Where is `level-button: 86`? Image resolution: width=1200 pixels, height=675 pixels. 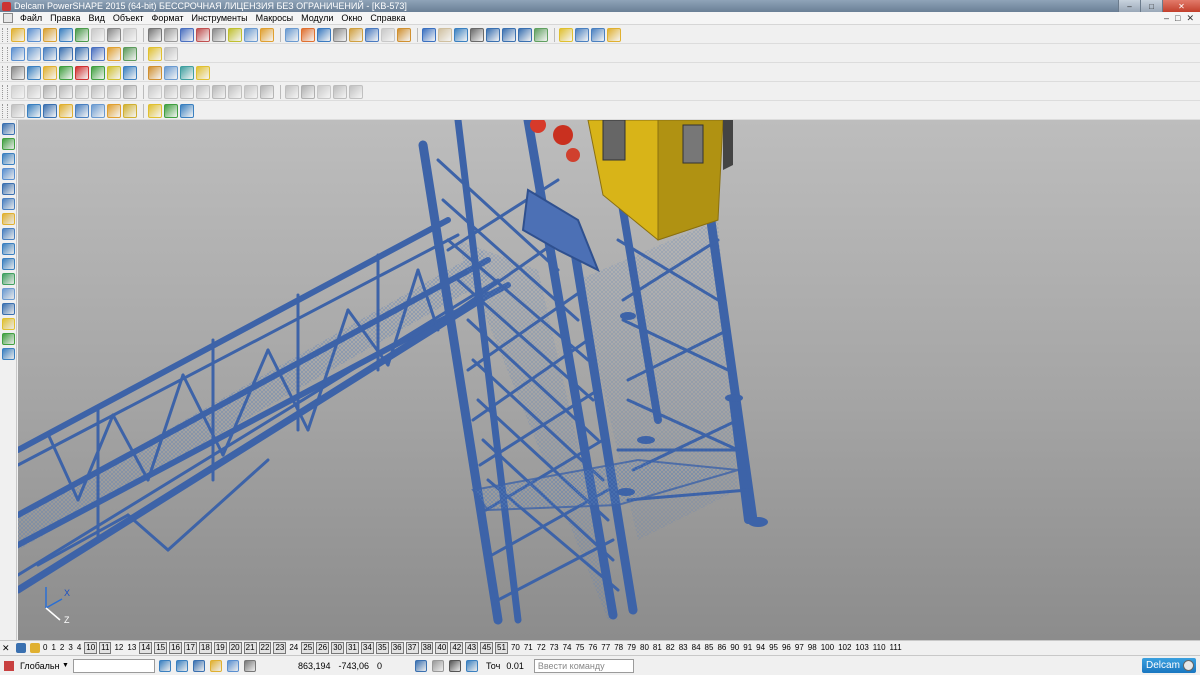 level-button: 86 is located at coordinates (721, 648).